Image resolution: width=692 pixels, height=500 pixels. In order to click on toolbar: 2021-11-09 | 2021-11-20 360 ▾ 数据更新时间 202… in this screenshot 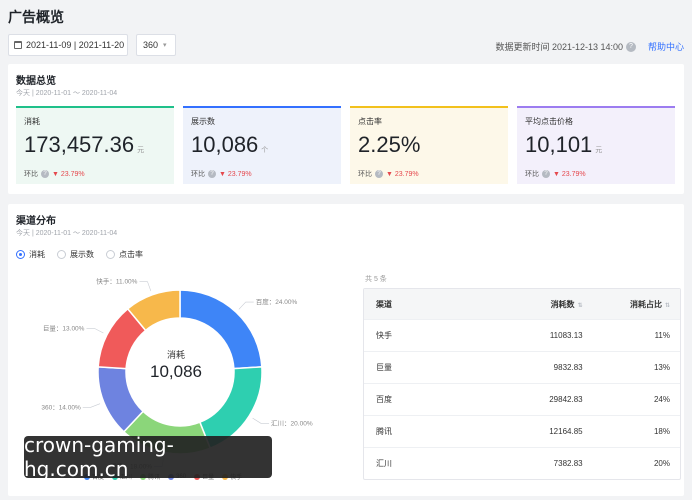, I will do `click(346, 46)`.